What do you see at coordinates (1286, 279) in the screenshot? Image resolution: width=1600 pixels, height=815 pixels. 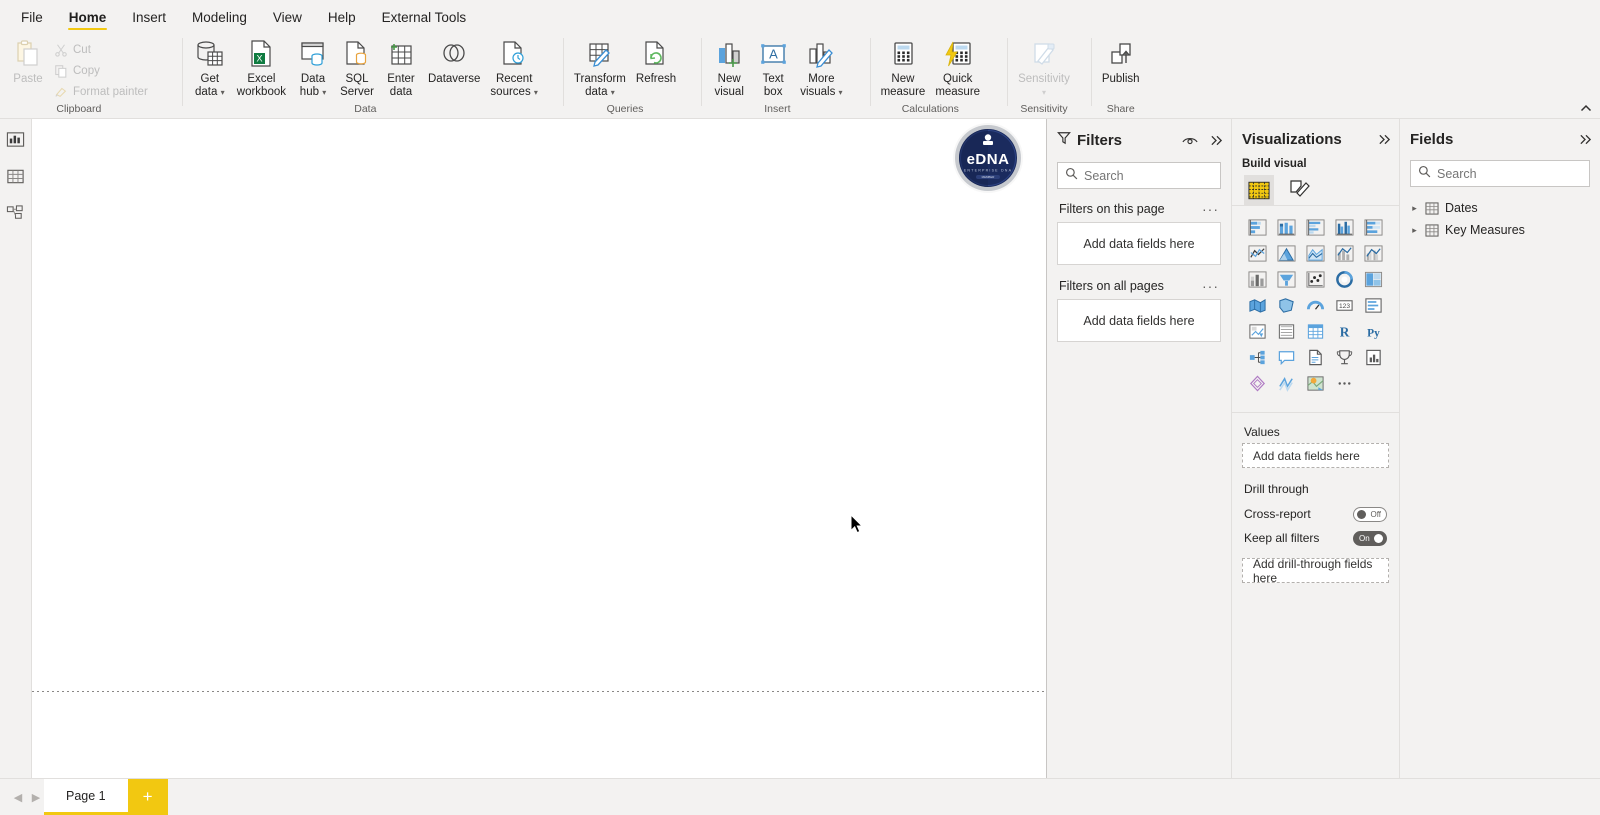 I see `waterfall-chart-icon` at bounding box center [1286, 279].